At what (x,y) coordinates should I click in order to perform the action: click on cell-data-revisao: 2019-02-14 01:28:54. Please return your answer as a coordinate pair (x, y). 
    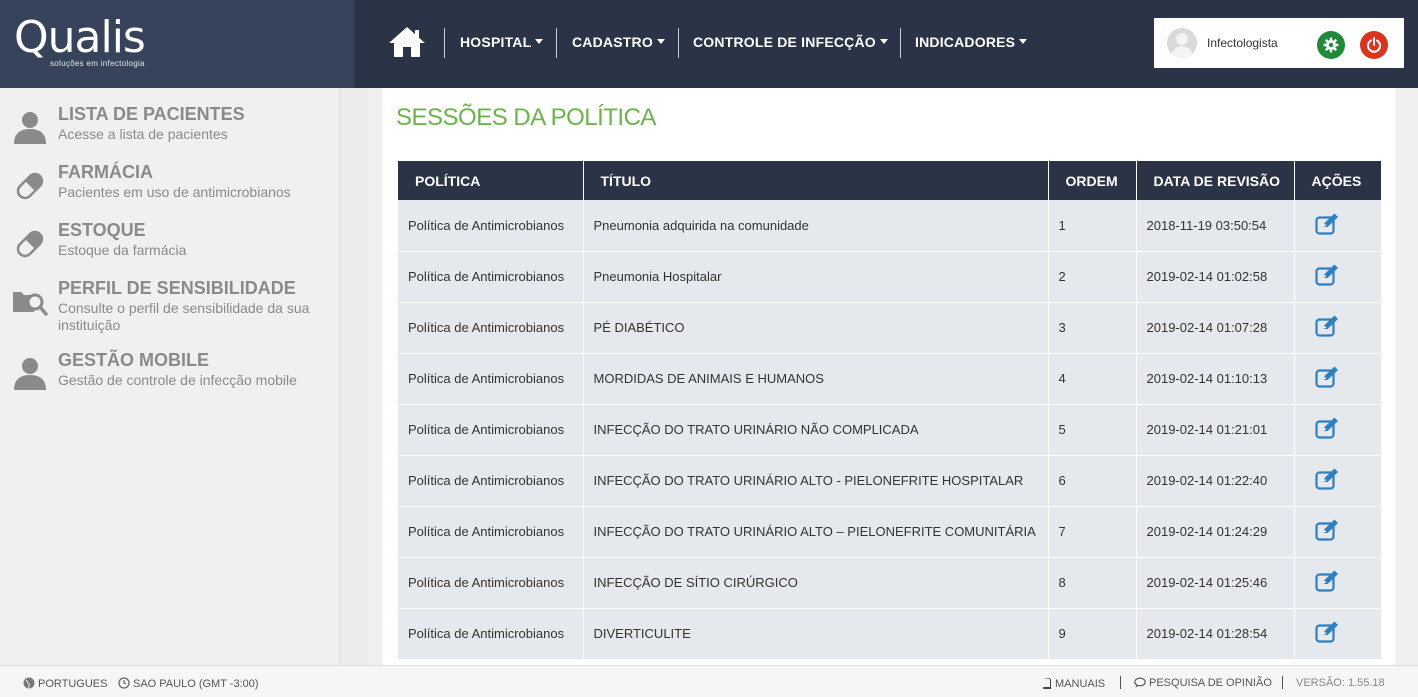
    Looking at the image, I should click on (1215, 634).